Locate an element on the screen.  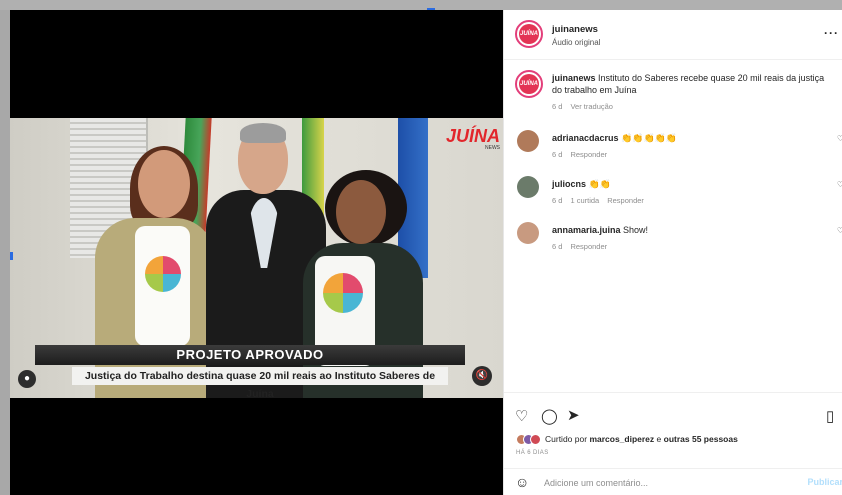
comment-username: juliocns is located at coordinates (569, 184).